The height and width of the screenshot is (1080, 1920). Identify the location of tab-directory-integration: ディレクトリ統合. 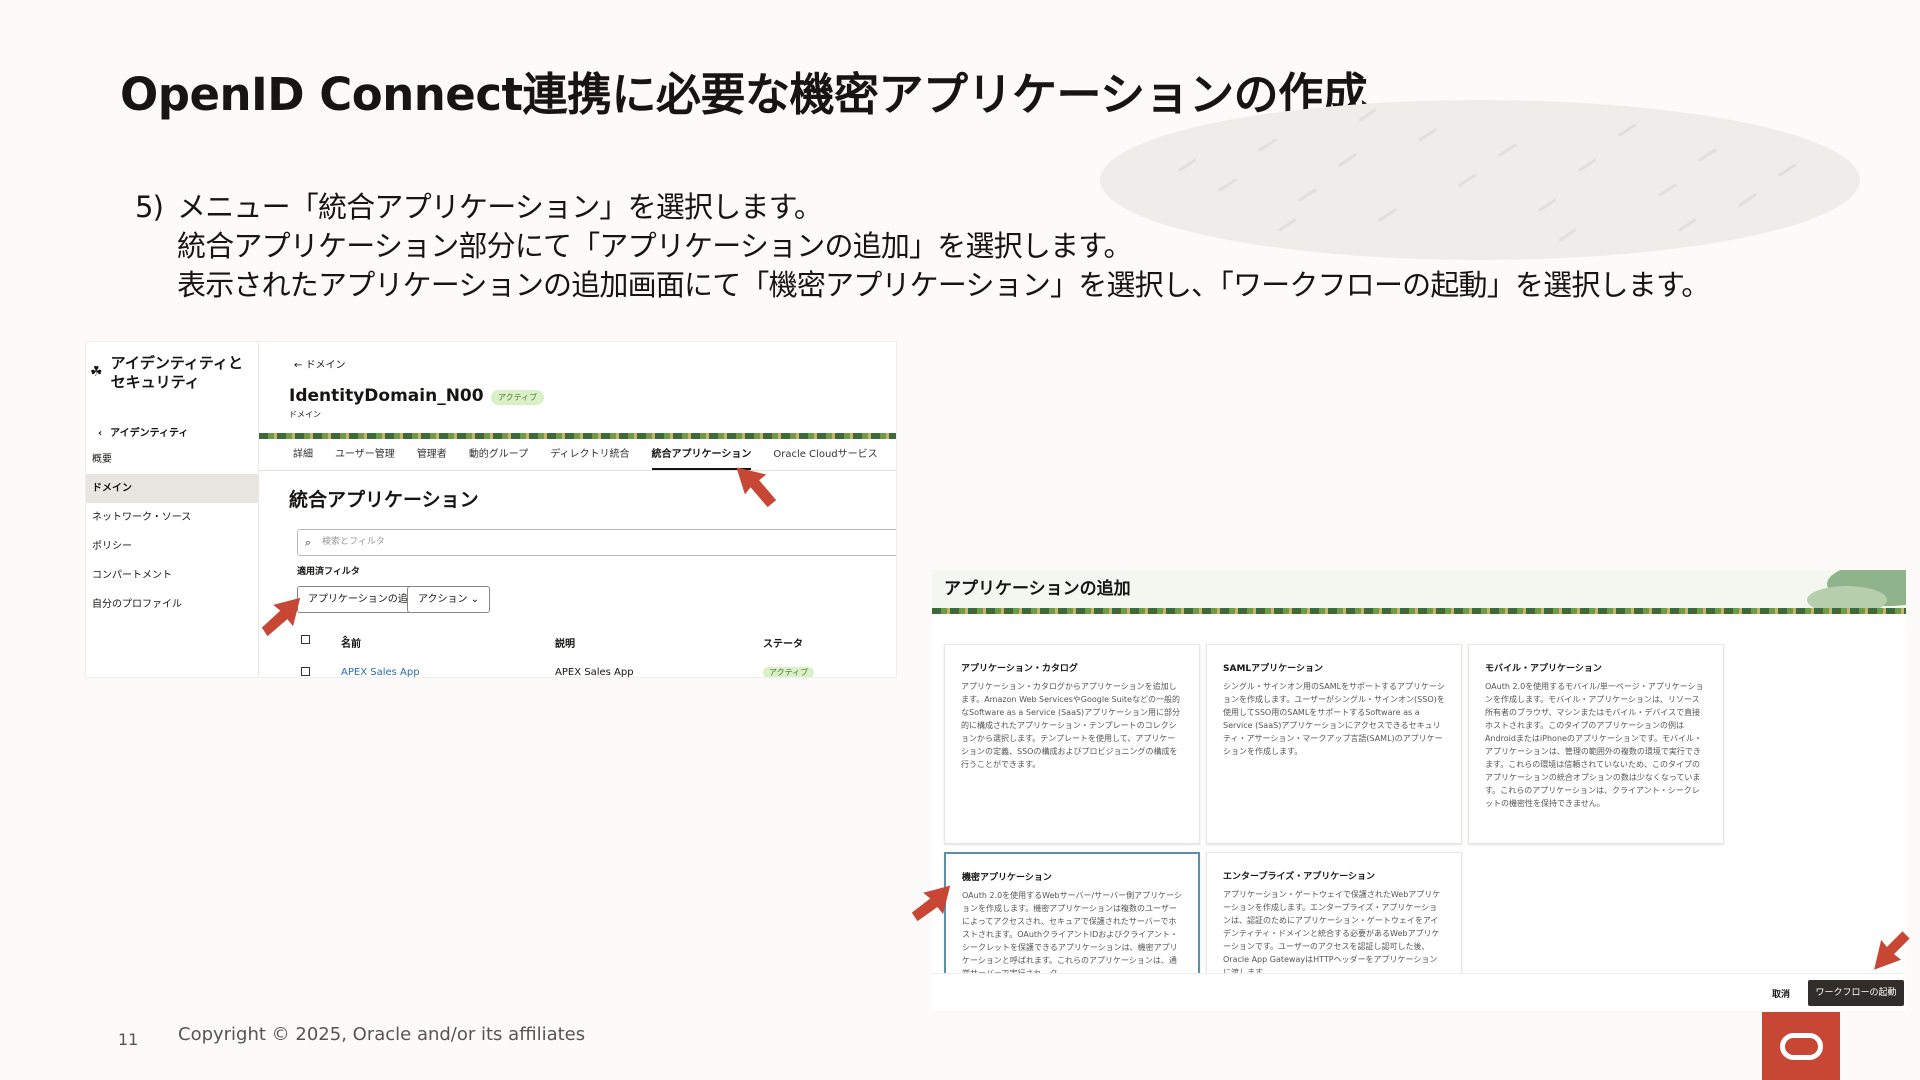
(589, 455).